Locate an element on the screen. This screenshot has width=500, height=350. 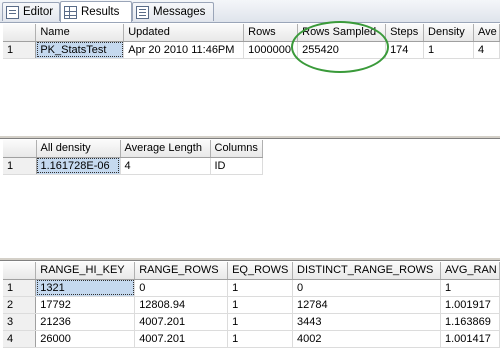
column-header: All density is located at coordinates (78, 149).